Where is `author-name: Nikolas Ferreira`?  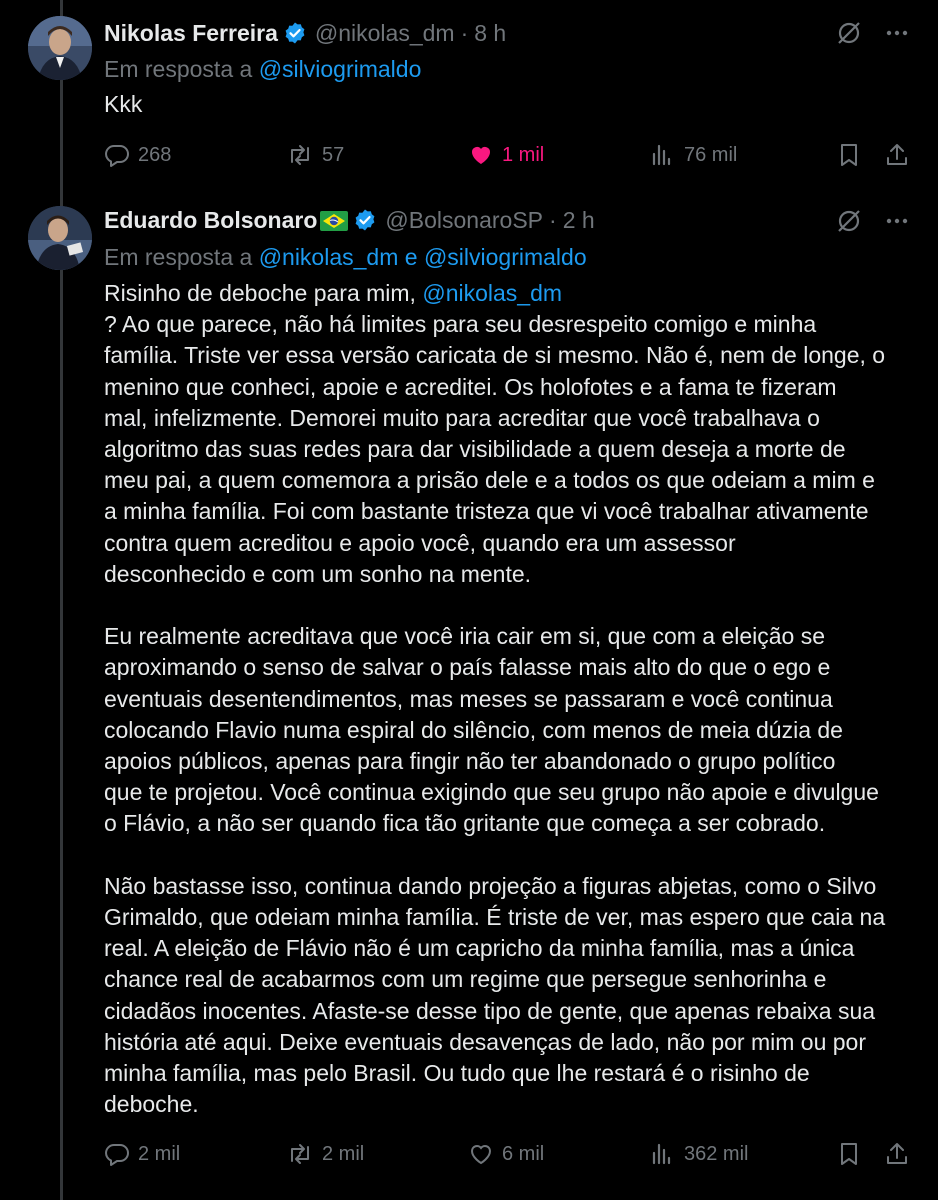 author-name: Nikolas Ferreira is located at coordinates (191, 33).